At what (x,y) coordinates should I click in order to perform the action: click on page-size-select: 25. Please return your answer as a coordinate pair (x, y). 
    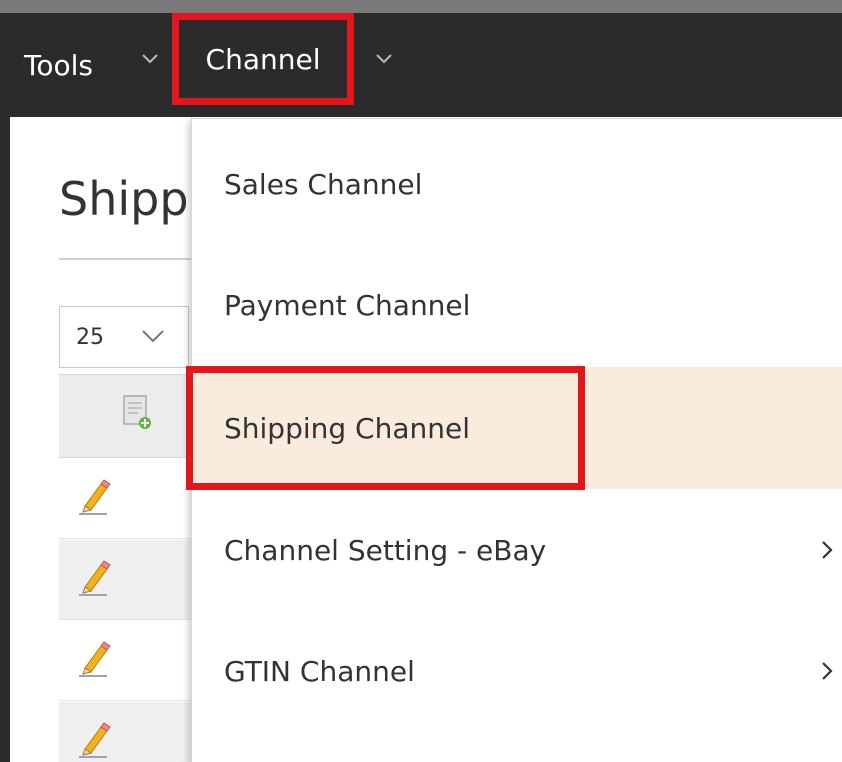
    Looking at the image, I should click on (124, 337).